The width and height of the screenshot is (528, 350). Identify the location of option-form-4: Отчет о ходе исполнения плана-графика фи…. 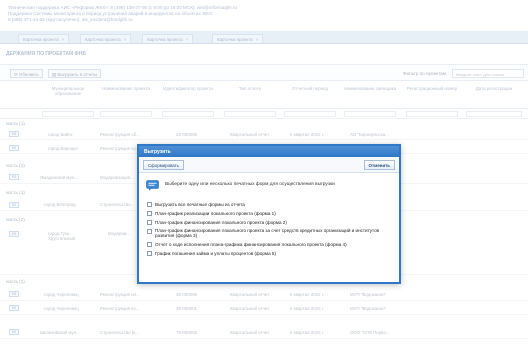
(272, 244).